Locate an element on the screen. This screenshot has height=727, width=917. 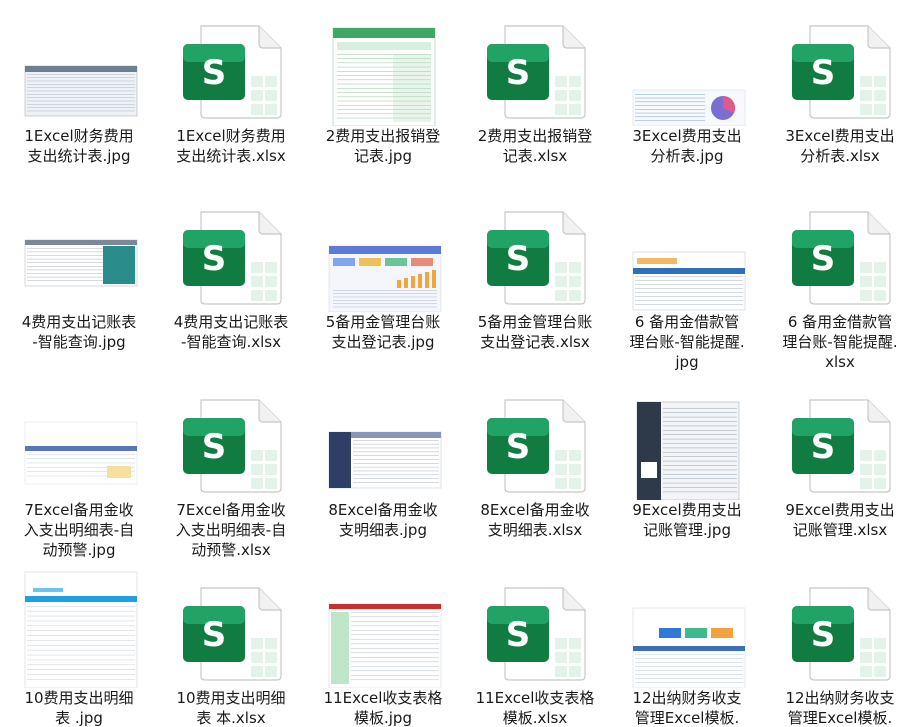
file-item-xlsx: S 7Excel备用金收 入支出明细表-自 动预警.xlsx is located at coordinates (231, 472).